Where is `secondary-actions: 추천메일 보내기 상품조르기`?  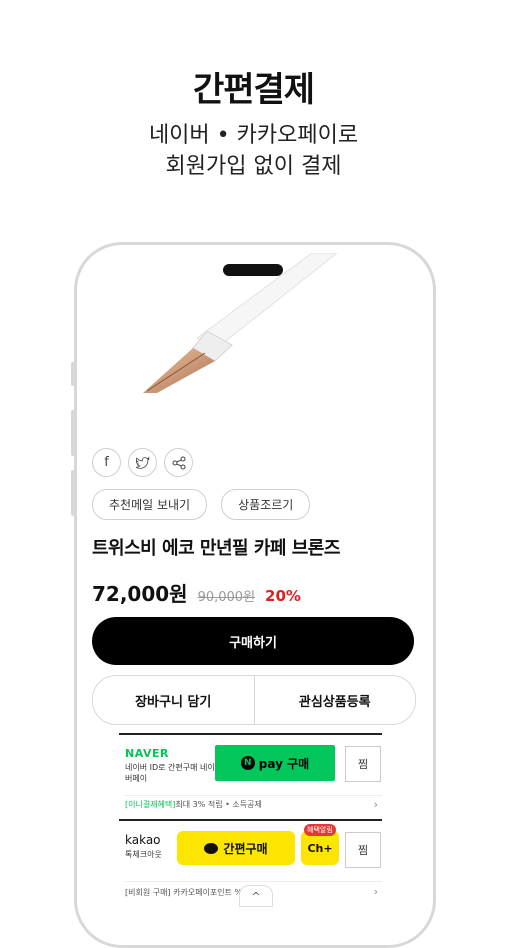
secondary-actions: 추천메일 보내기 상품조르기 is located at coordinates (201, 504).